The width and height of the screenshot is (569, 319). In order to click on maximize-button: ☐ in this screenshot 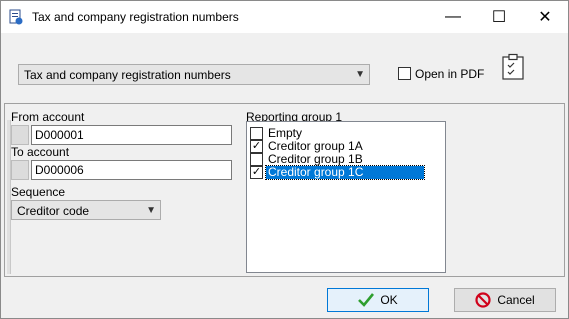, I will do `click(499, 17)`.